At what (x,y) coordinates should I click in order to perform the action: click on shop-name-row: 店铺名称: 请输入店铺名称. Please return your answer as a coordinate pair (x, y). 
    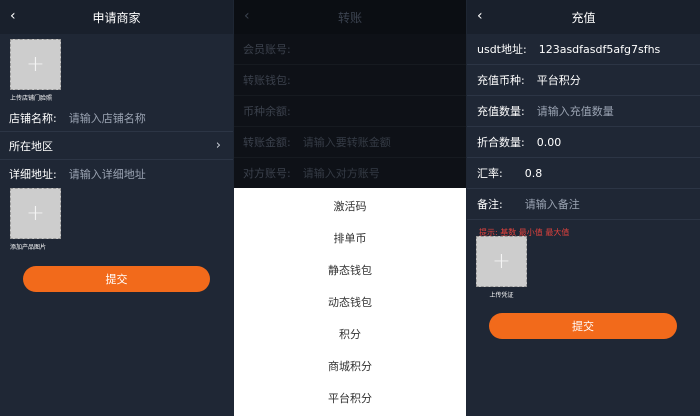
    Looking at the image, I should click on (116, 118).